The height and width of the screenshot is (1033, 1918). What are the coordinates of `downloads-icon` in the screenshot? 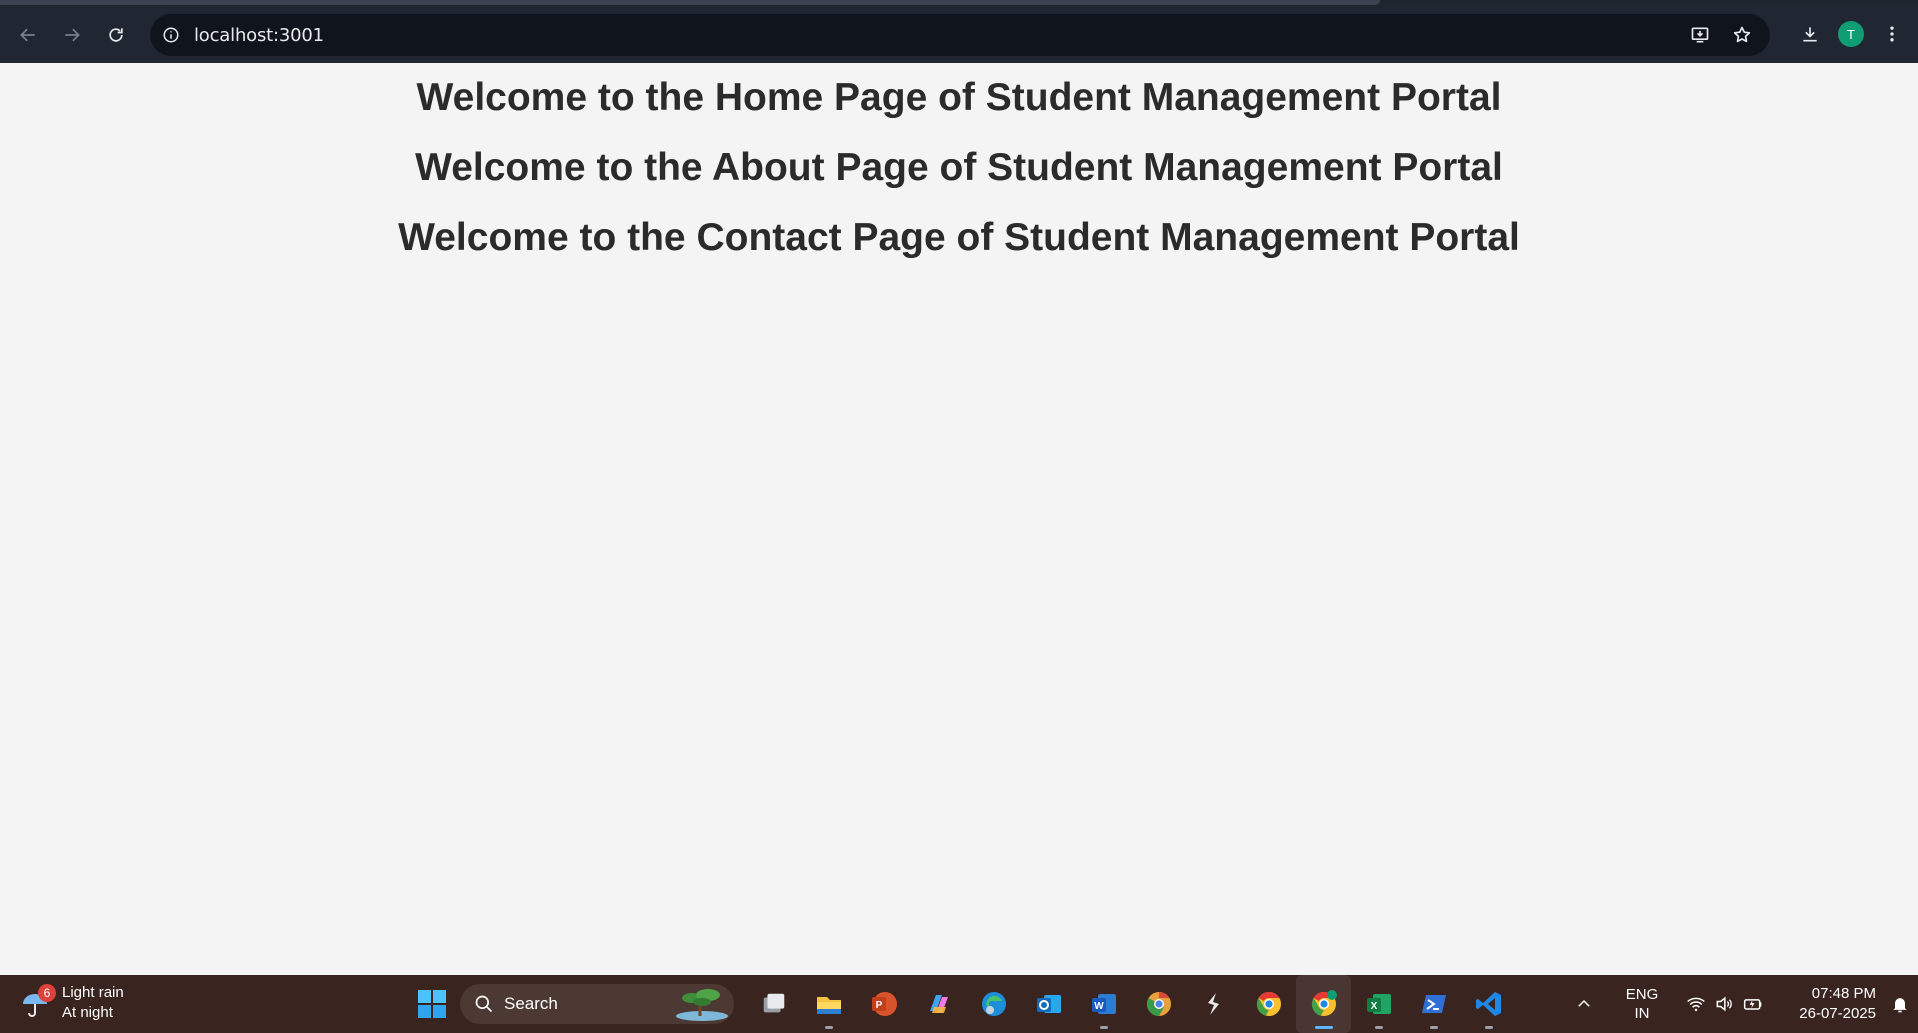 It's located at (1810, 34).